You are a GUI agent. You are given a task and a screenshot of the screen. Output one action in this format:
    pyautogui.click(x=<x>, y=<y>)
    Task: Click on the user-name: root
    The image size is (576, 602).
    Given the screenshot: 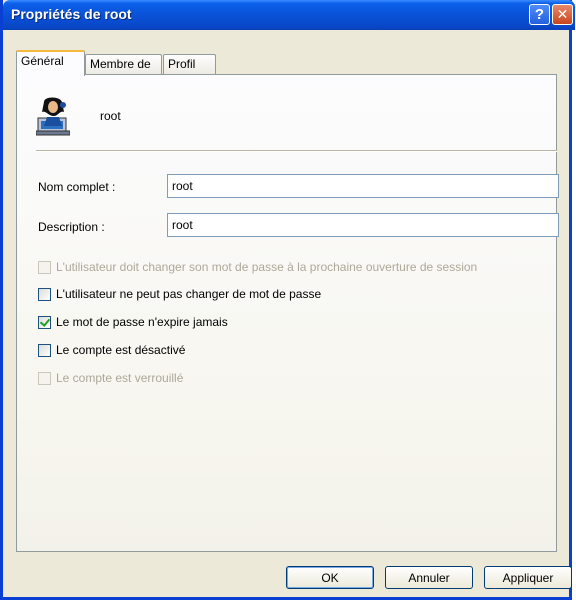 What is the action you would take?
    pyautogui.click(x=110, y=116)
    